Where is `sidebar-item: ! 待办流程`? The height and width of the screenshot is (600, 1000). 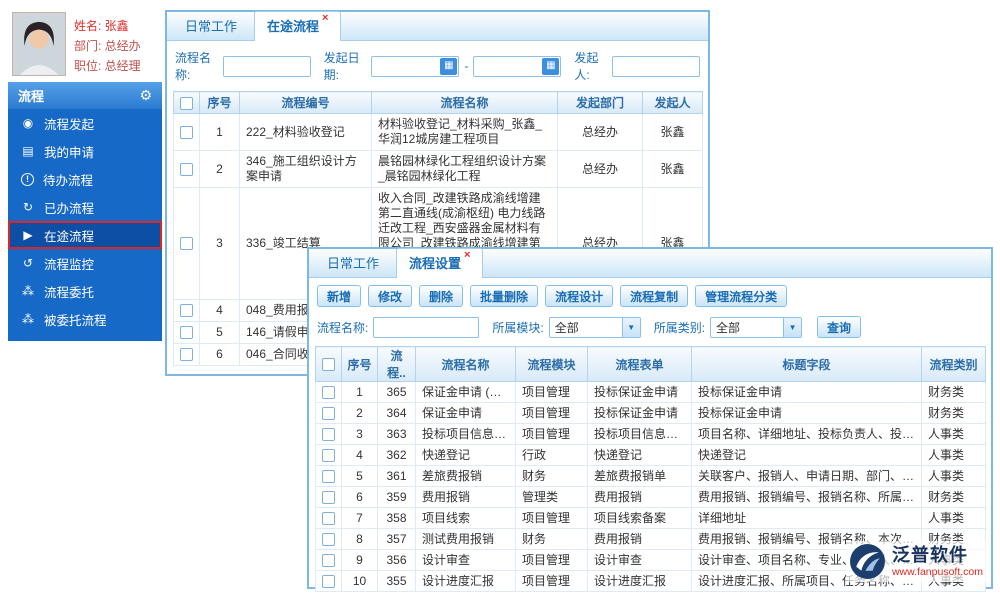
sidebar-item: ! 待办流程 is located at coordinates (85, 179).